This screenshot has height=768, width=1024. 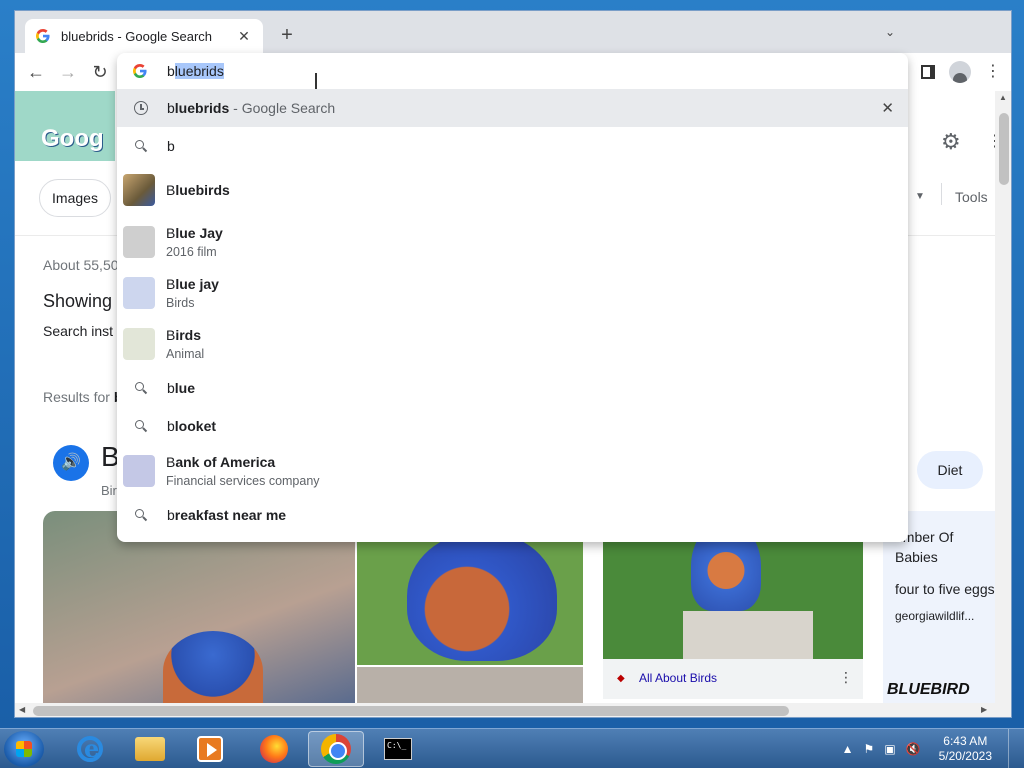 I want to click on bluebirds-thumbnail, so click(x=139, y=190).